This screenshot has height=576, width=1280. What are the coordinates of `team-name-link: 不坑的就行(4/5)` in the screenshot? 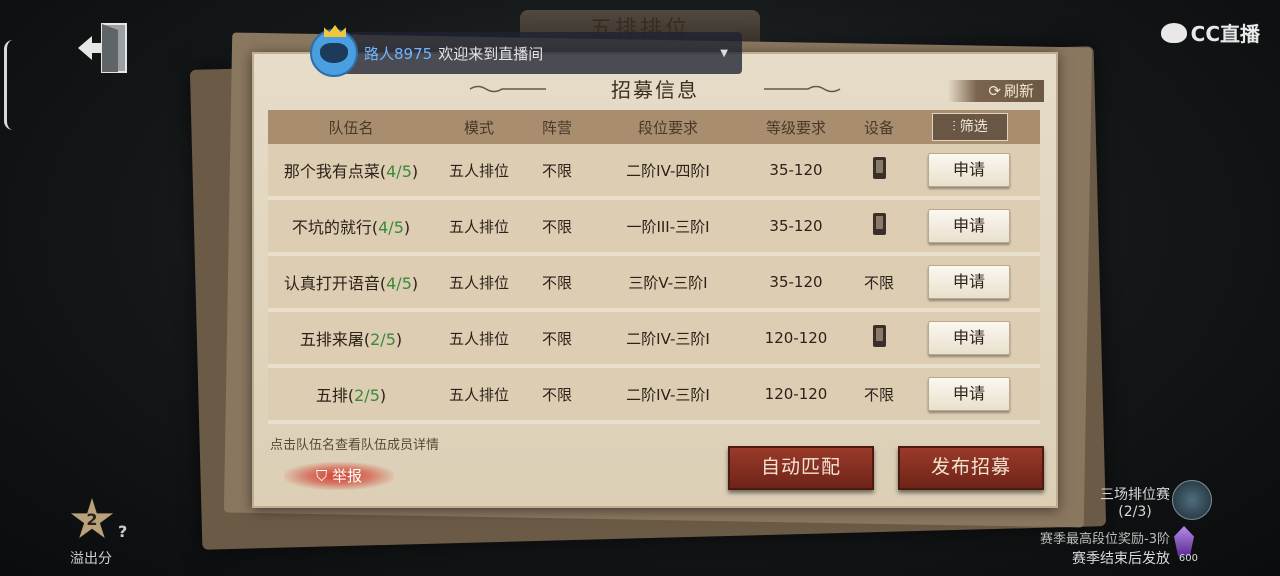 It's located at (351, 226).